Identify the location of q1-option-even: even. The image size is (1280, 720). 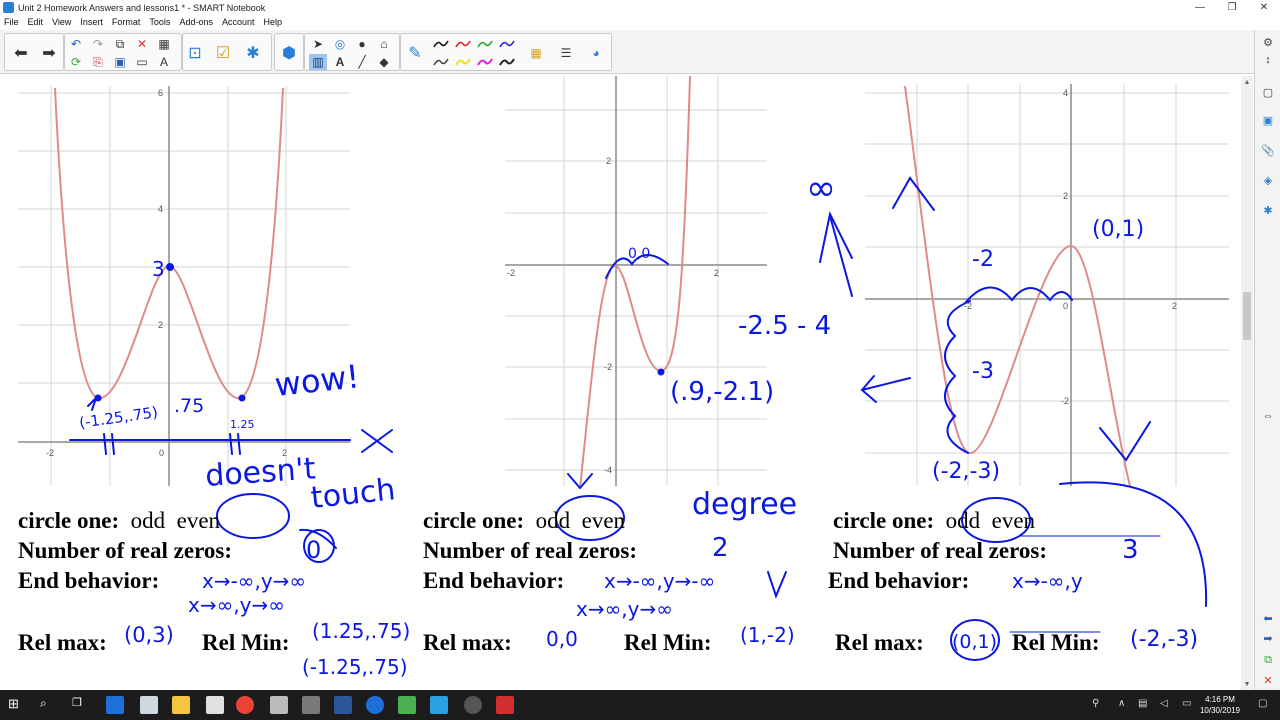
(198, 520).